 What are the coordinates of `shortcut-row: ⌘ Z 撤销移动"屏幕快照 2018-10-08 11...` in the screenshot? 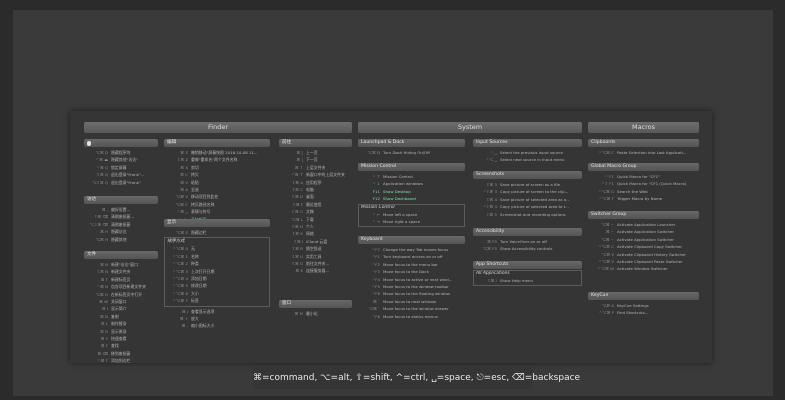 It's located at (217, 152).